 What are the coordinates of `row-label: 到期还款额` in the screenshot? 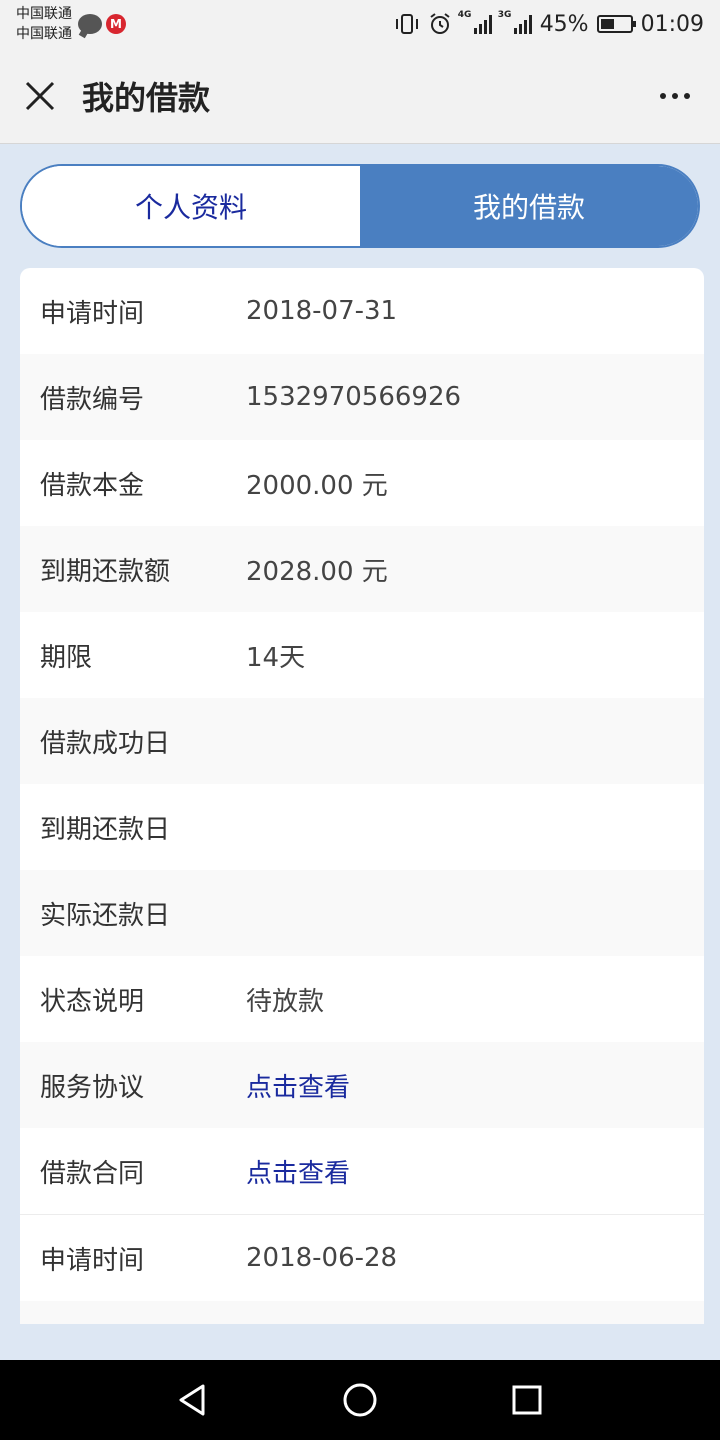 It's located at (105, 571).